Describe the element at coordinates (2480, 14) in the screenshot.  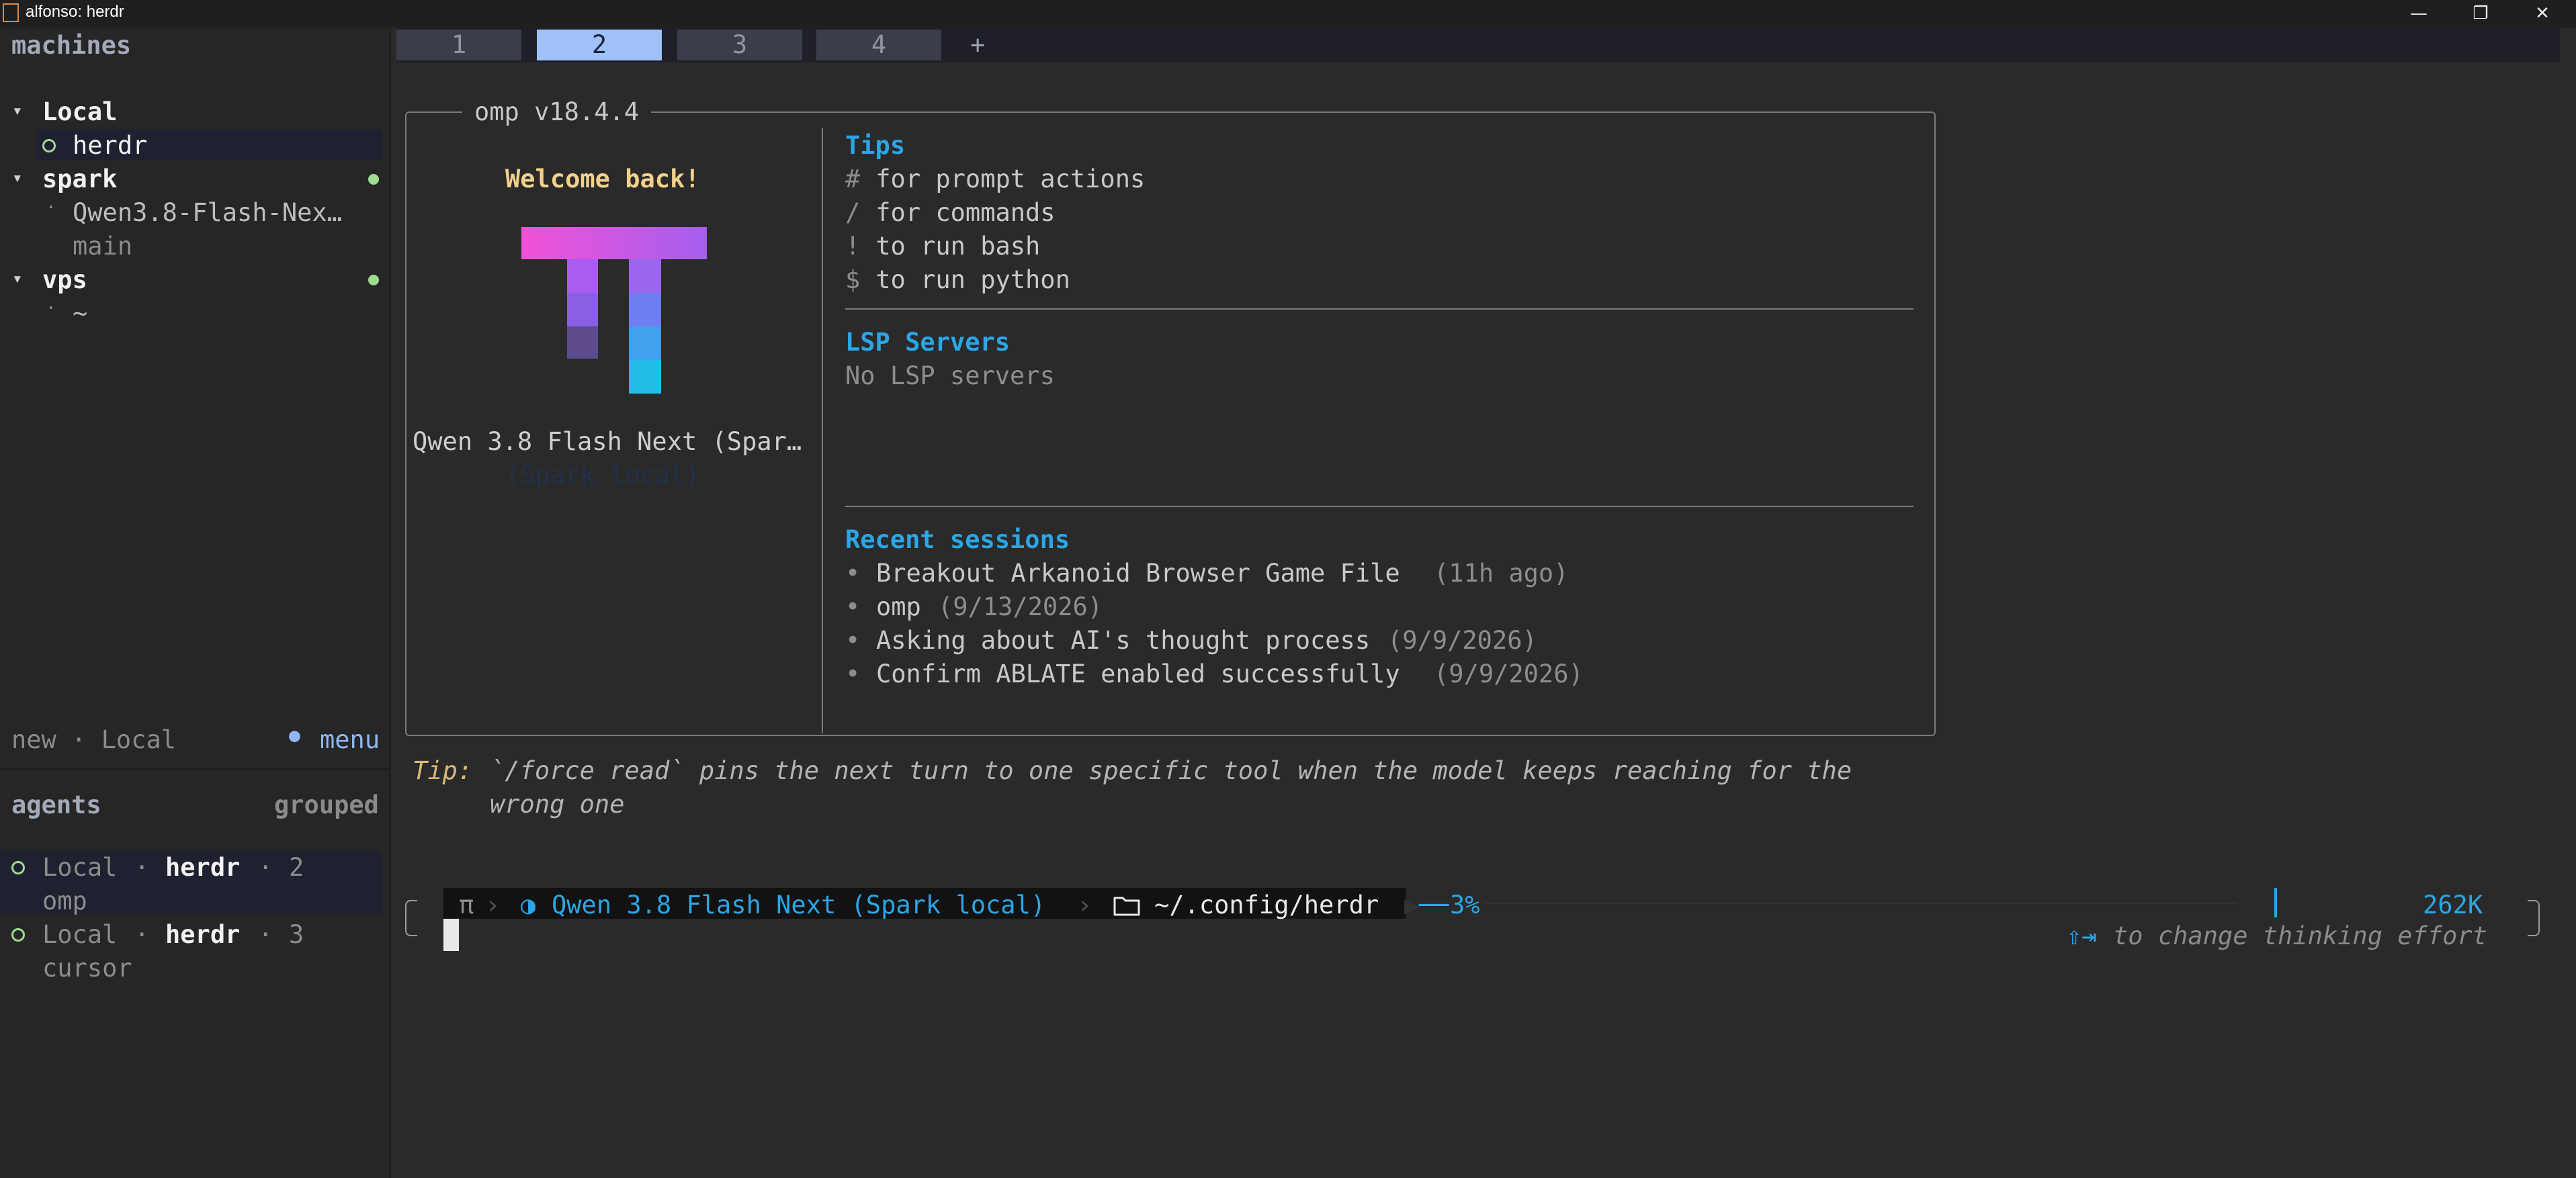
I see `maximize-button: ❐` at that location.